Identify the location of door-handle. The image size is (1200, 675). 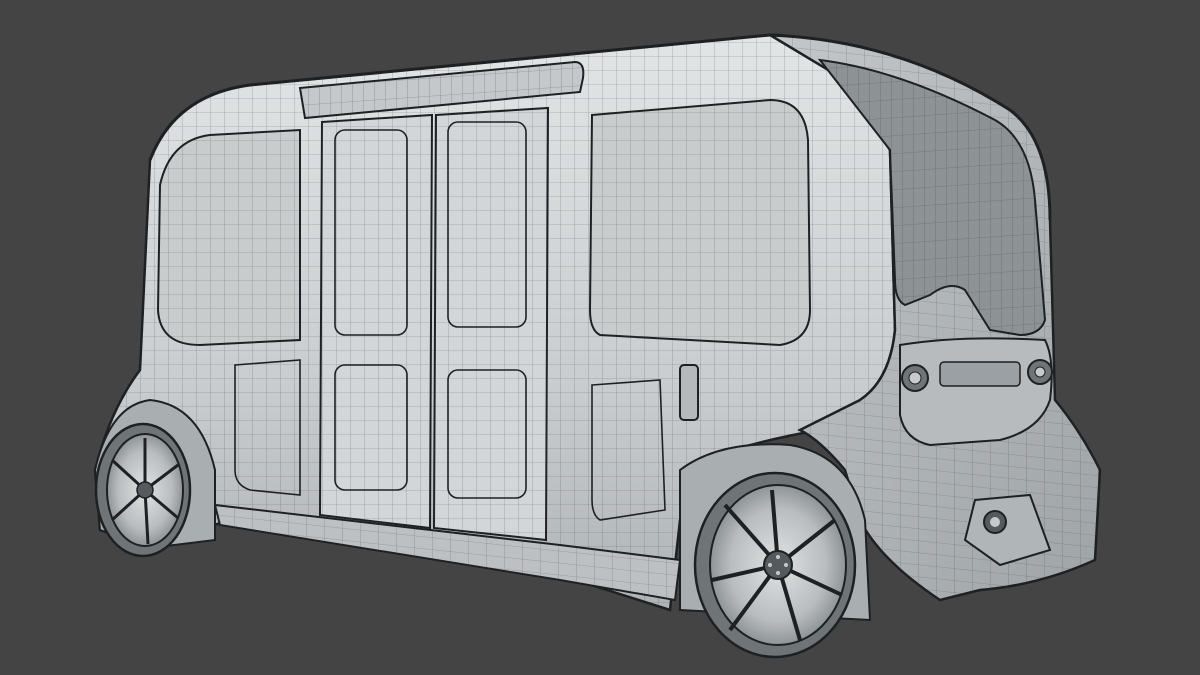
(689, 392).